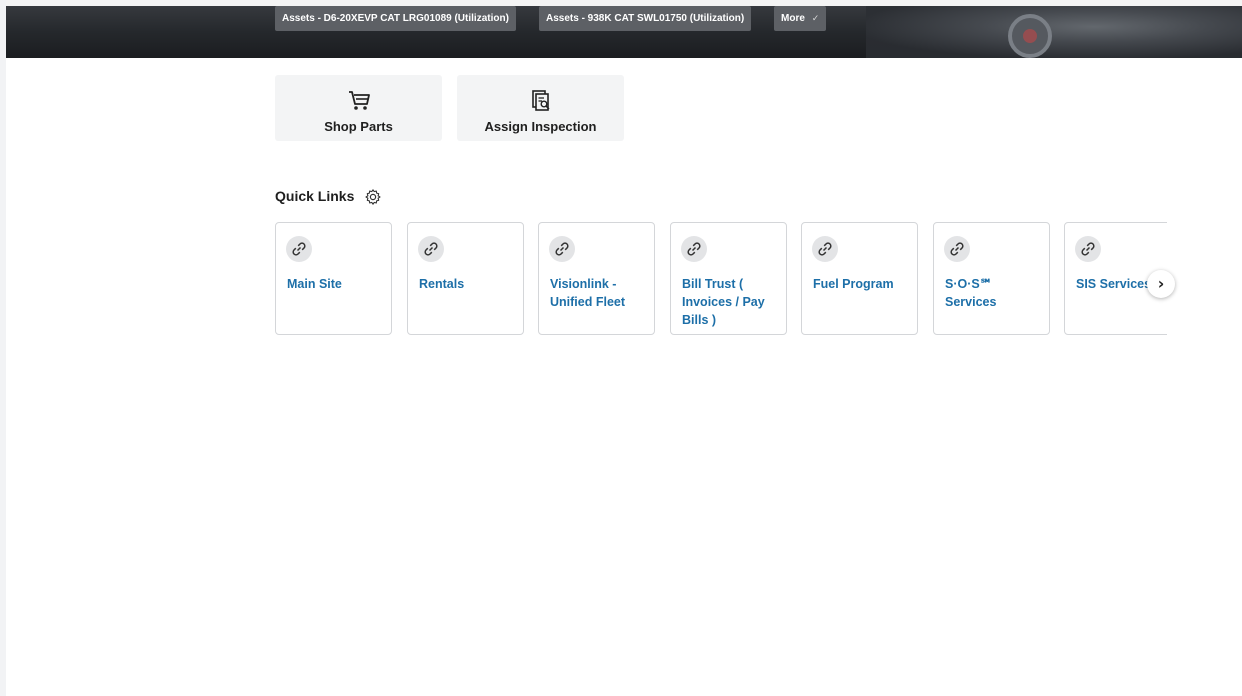  I want to click on quick-link-label: Main Site, so click(314, 284).